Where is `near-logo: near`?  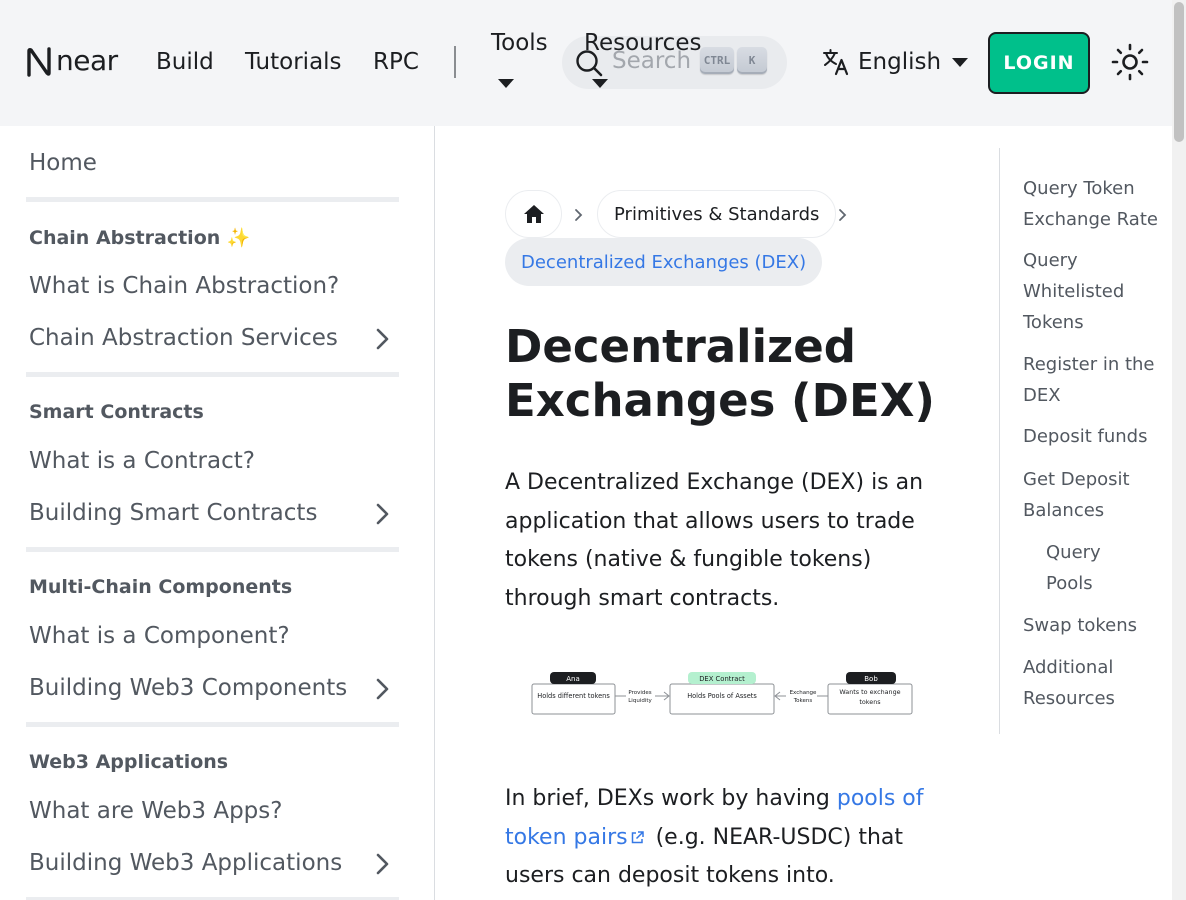
near-logo: near is located at coordinates (72, 61).